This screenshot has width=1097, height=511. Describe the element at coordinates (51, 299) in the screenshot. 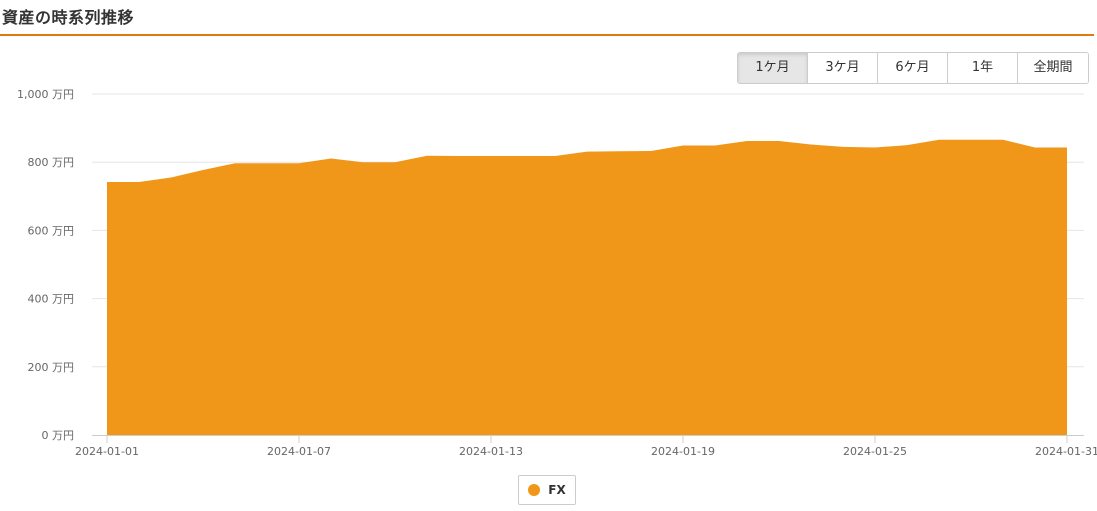

I see `y-tick-label: 400 万円` at that location.